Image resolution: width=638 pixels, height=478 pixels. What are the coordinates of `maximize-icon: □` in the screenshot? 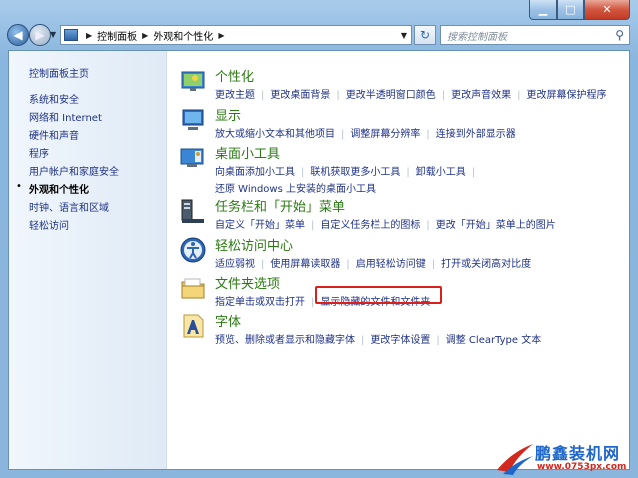 It's located at (570, 9).